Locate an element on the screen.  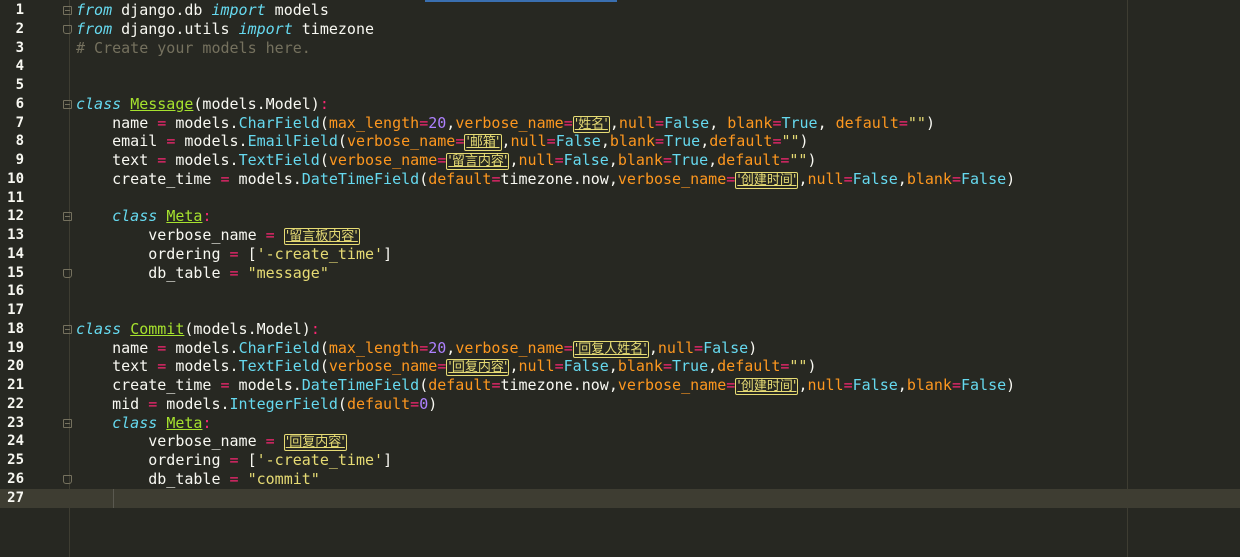
line-number: 26 is located at coordinates (15, 478).